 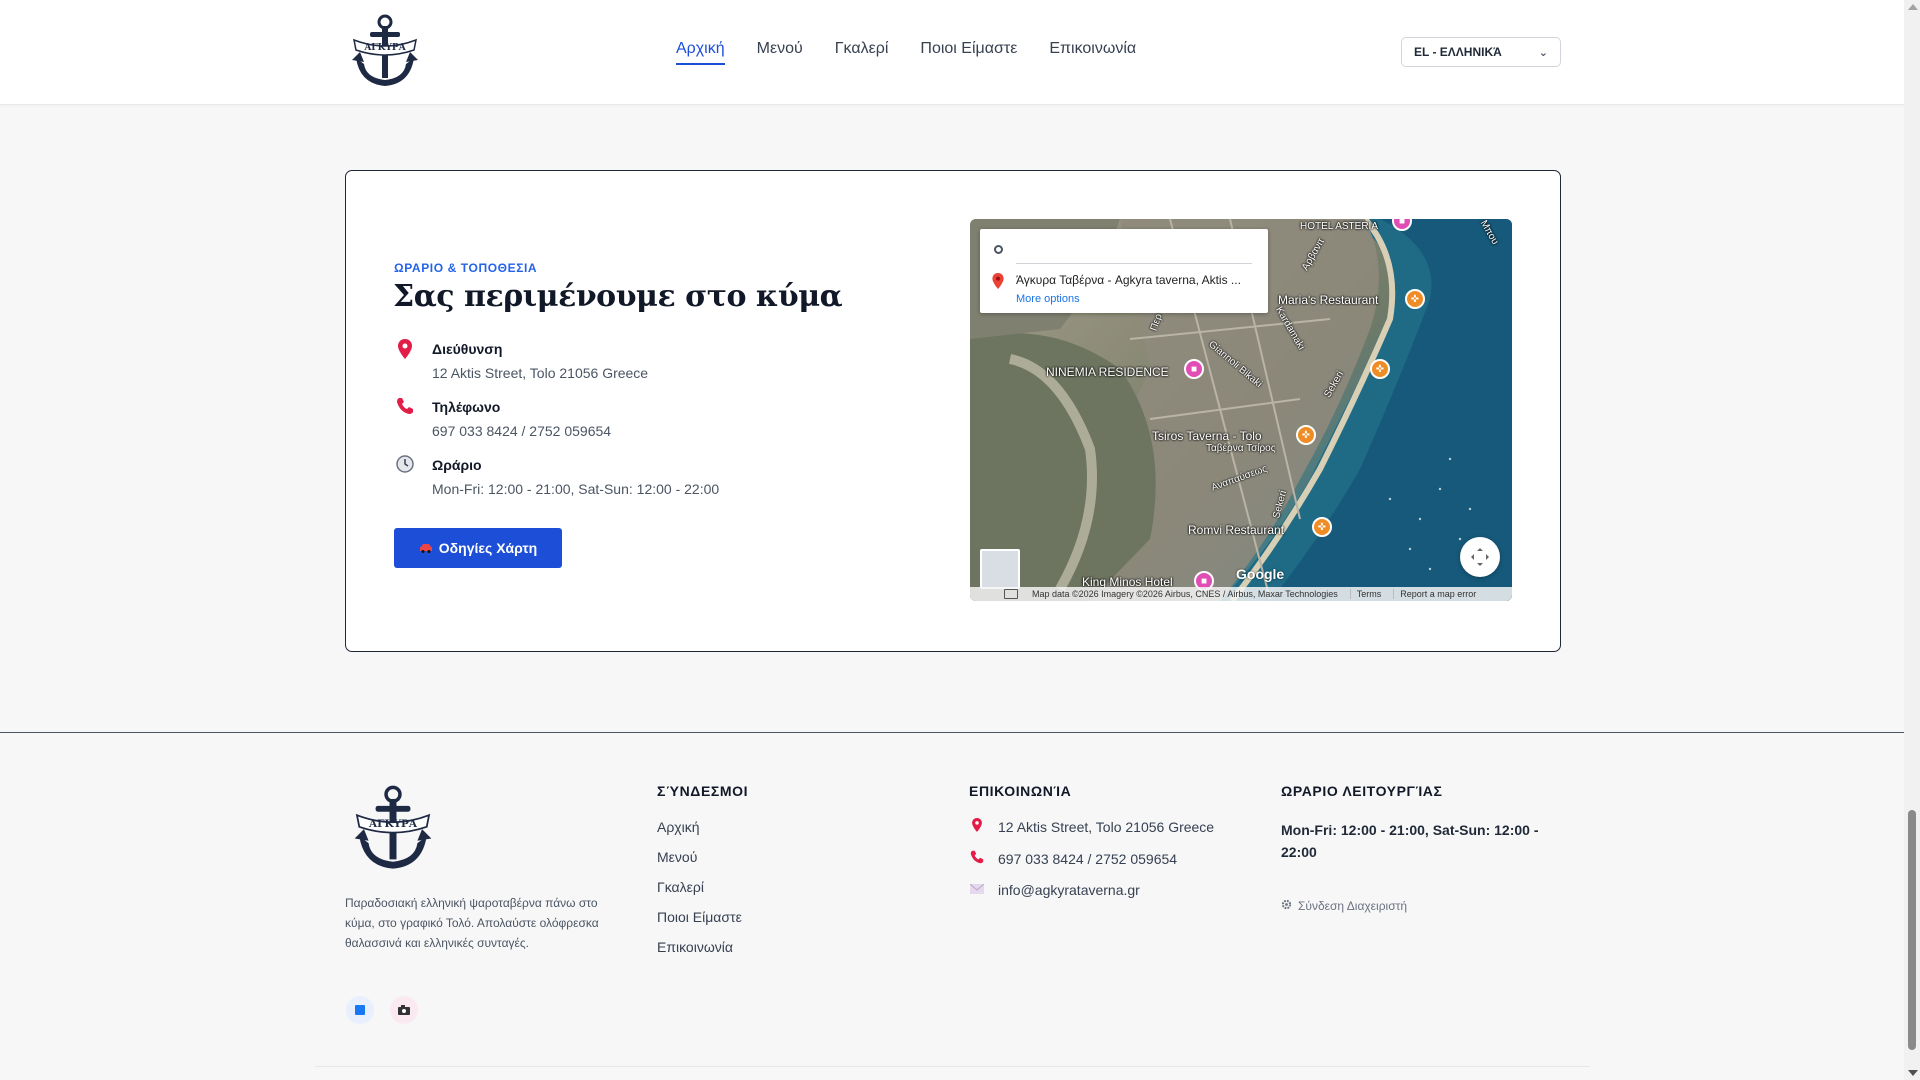 I want to click on hours-title: ΩΡΑΡΙΟ ΛΕΙΤΟΥΡΓΊΑΣ, so click(x=1362, y=791).